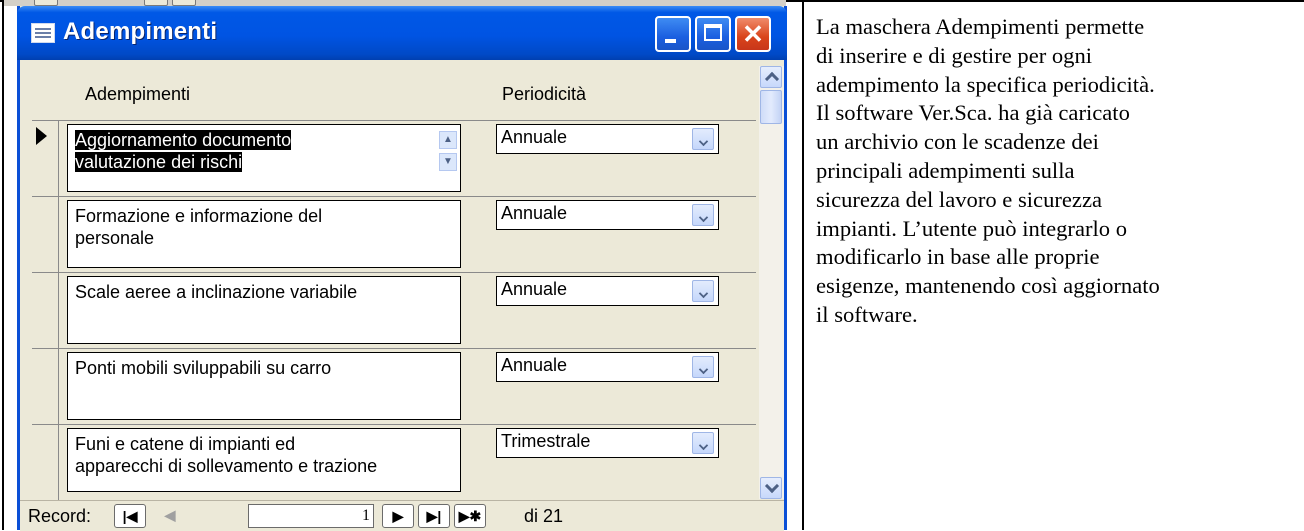 The height and width of the screenshot is (531, 1304). What do you see at coordinates (130, 516) in the screenshot?
I see `first-record-icon: |◀` at bounding box center [130, 516].